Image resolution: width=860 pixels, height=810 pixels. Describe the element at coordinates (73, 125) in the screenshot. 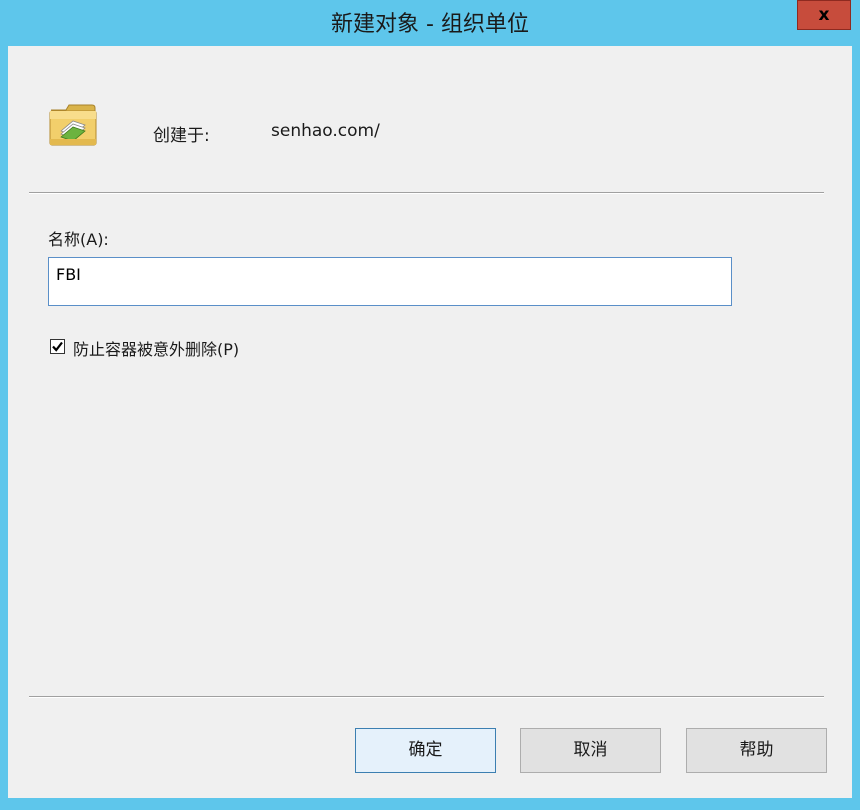

I see `folder-icon` at that location.